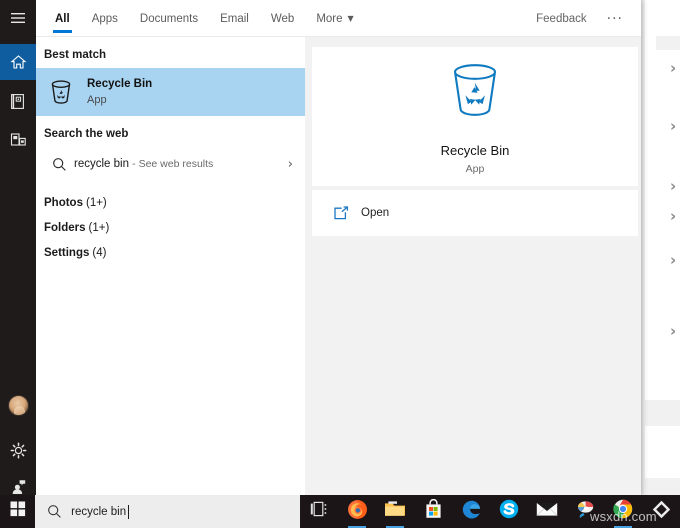 The width and height of the screenshot is (680, 528). I want to click on best-match-heading: Best match, so click(75, 55).